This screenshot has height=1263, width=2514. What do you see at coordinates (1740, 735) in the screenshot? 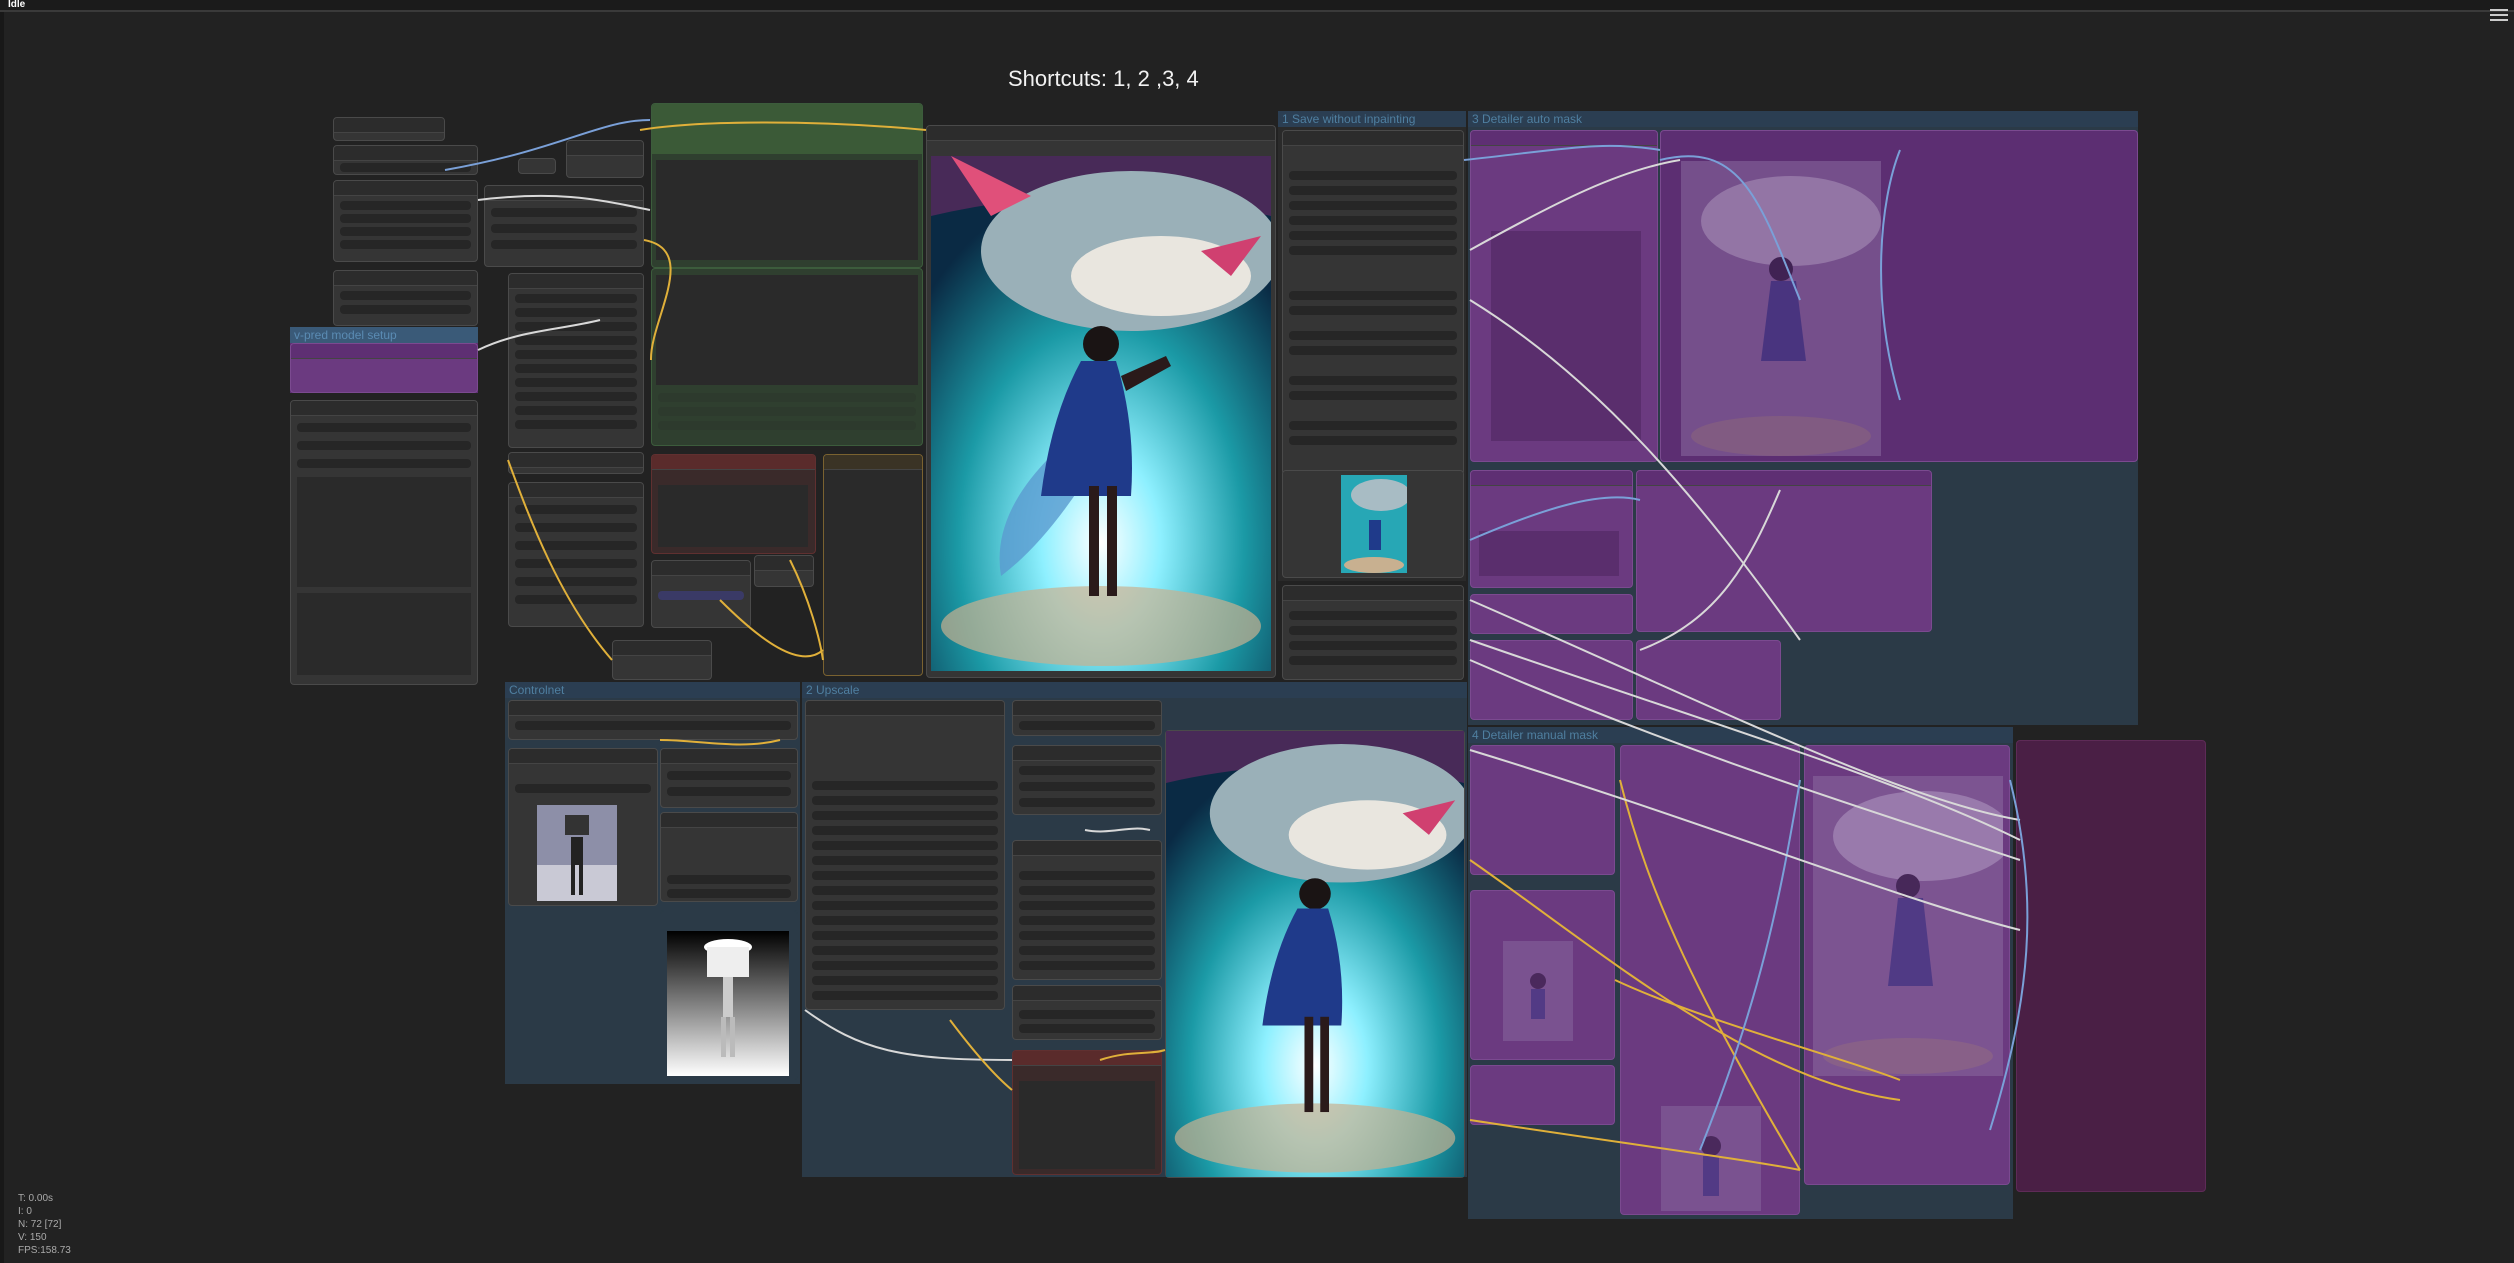
I see `group-title-detailer-manual: 4 Detailer manual mask` at bounding box center [1740, 735].